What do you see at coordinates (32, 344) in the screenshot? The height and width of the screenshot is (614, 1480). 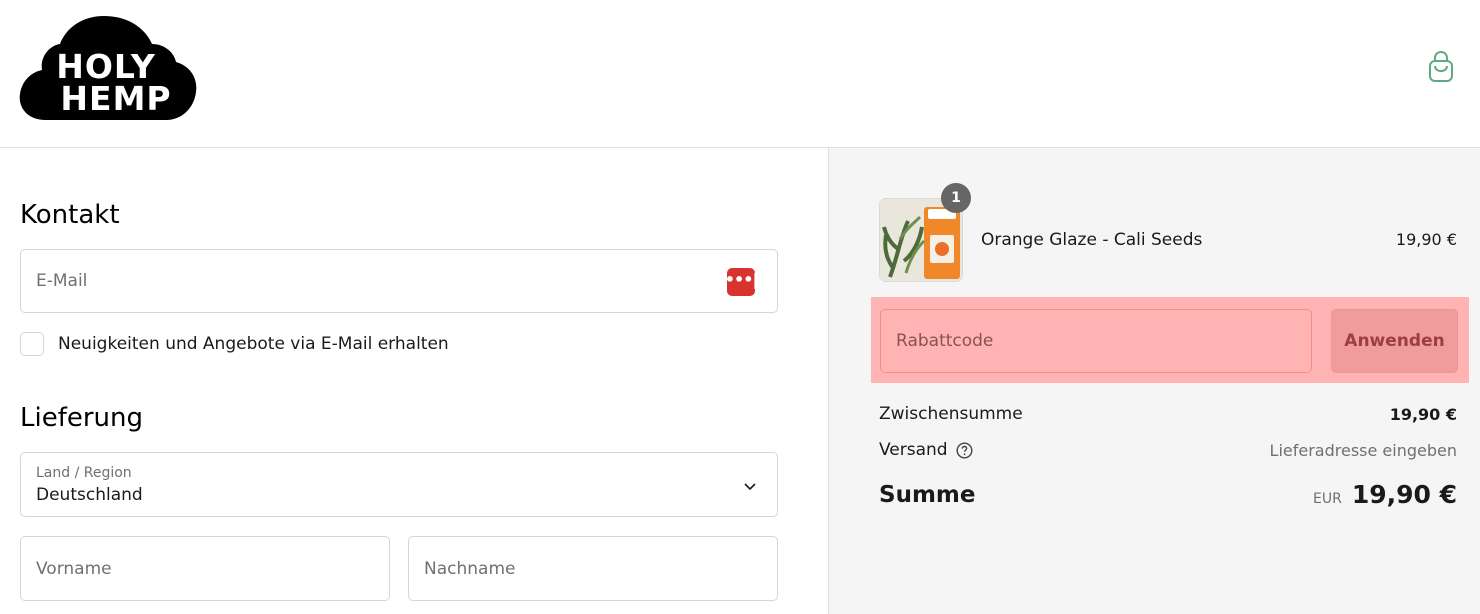 I see `newsletter-checkbox` at bounding box center [32, 344].